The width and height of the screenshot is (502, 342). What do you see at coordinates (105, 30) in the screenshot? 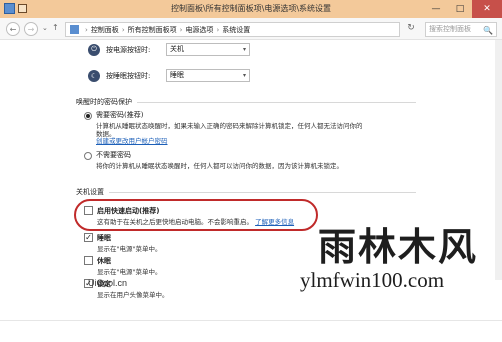
I see `breadcrumb-item-control-panel: 控制面板` at bounding box center [105, 30].